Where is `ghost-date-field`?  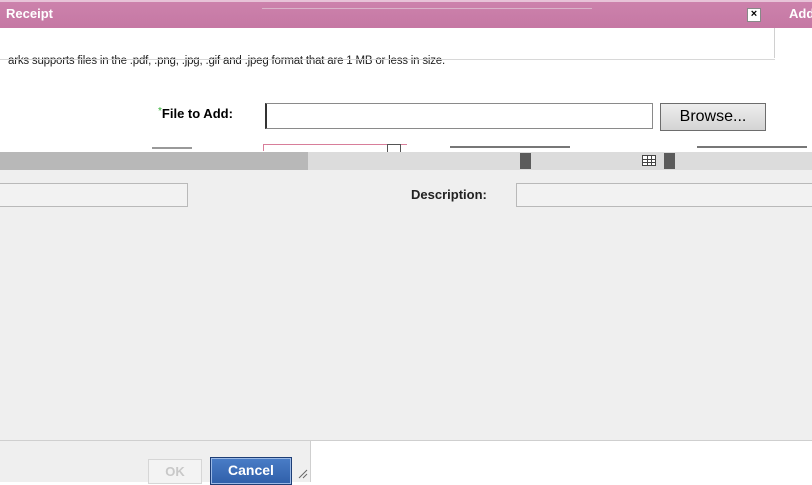 ghost-date-field is located at coordinates (335, 147).